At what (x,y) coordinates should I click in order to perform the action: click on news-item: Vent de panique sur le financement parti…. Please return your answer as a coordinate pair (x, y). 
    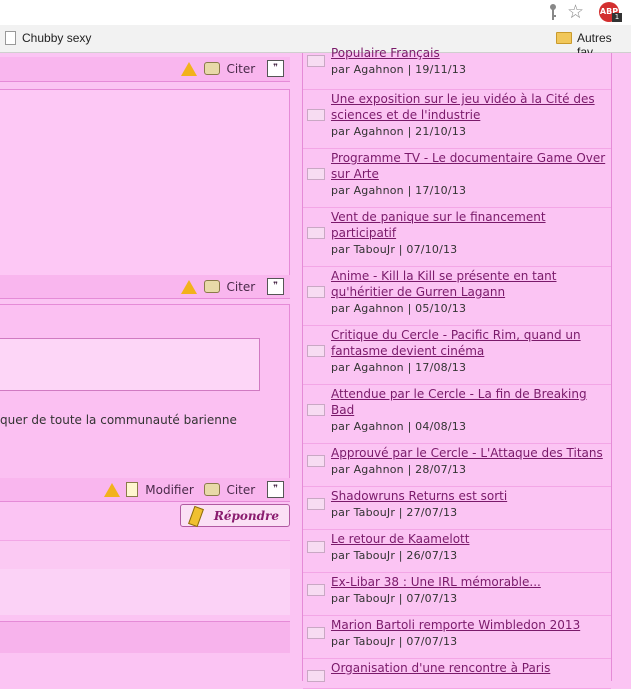
    Looking at the image, I should click on (457, 237).